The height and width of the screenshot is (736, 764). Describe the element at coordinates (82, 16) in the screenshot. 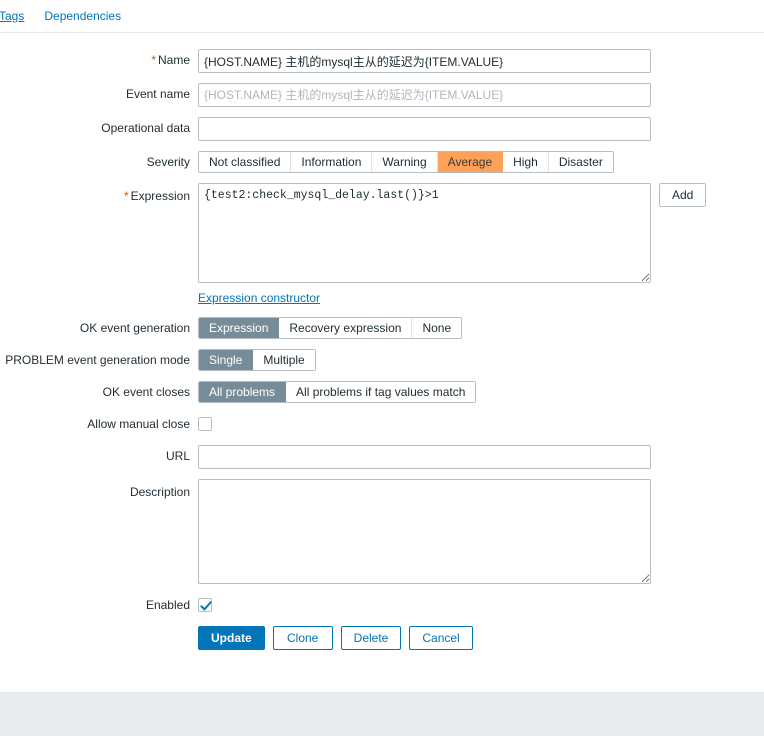

I see `tab-dependencies: Dependencies` at that location.